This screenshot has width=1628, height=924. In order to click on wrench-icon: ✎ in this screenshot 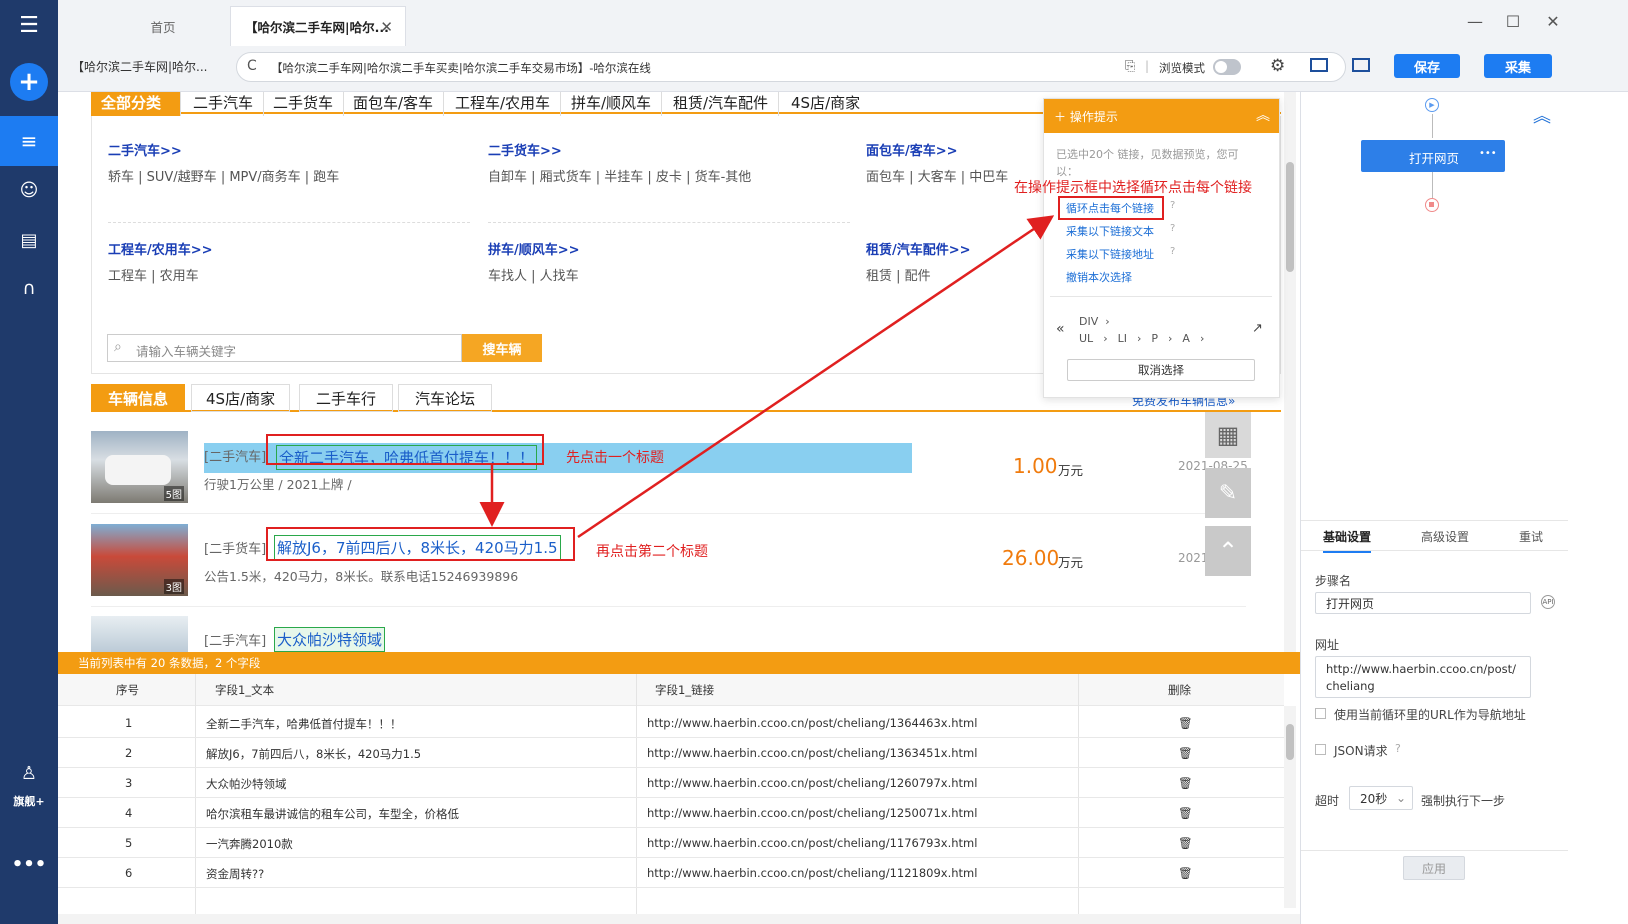, I will do `click(1228, 493)`.